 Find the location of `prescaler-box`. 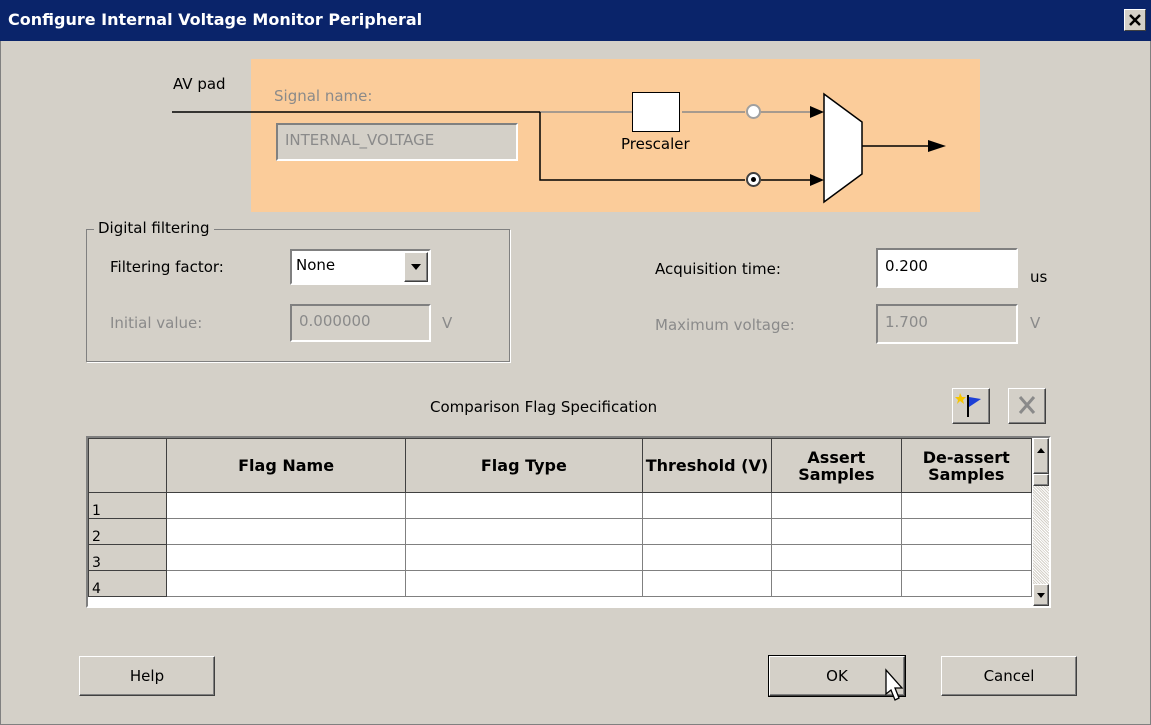

prescaler-box is located at coordinates (656, 112).